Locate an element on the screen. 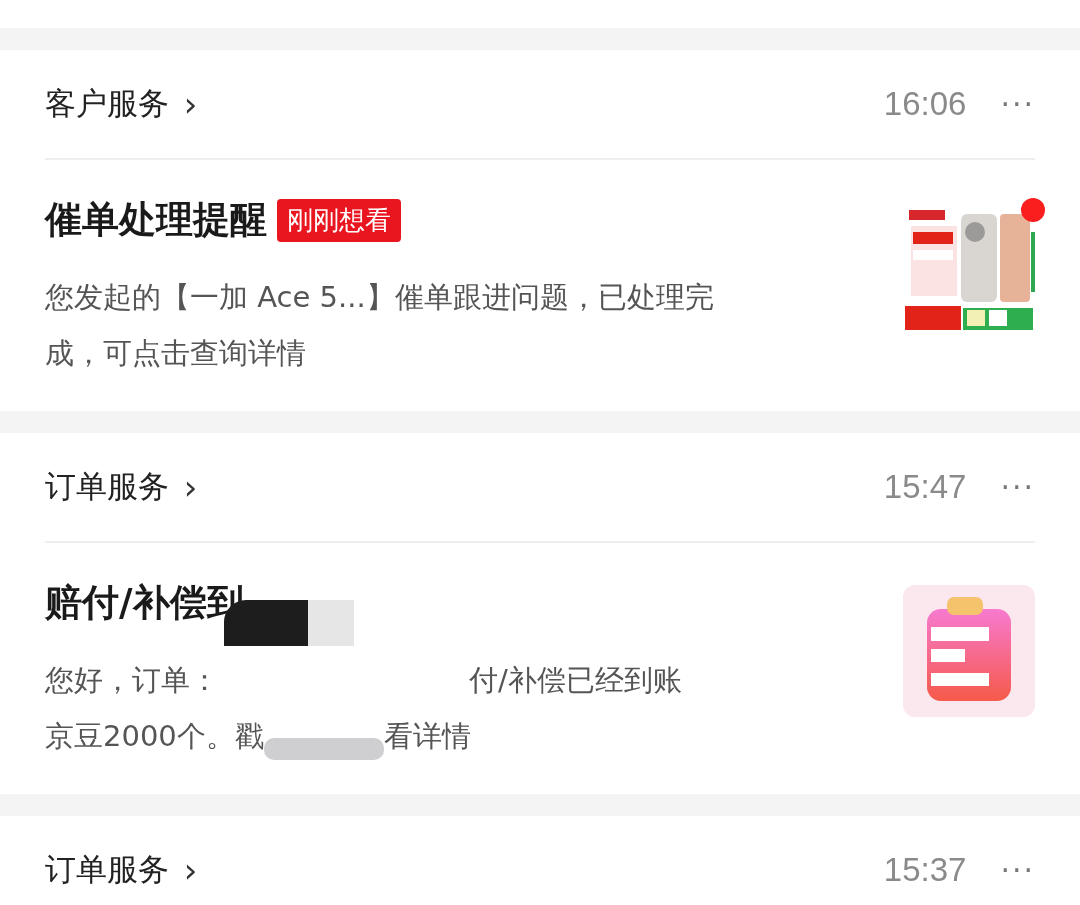 Image resolution: width=1080 pixels, height=905 pixels. message-text: 看详情 is located at coordinates (427, 736).